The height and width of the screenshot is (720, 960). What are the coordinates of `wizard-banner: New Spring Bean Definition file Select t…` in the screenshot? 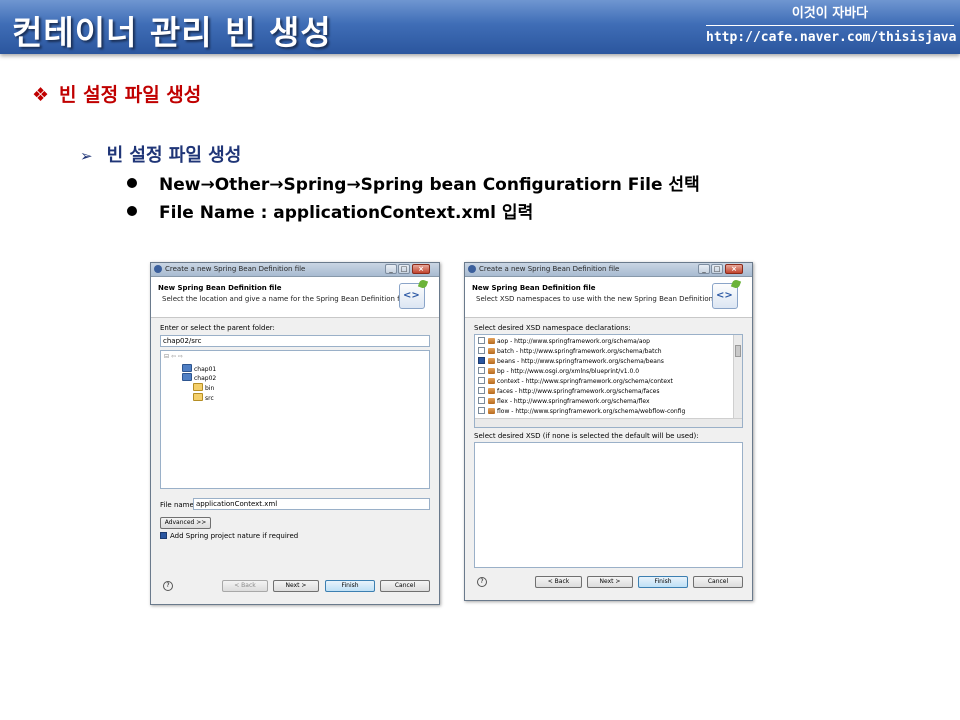 It's located at (295, 297).